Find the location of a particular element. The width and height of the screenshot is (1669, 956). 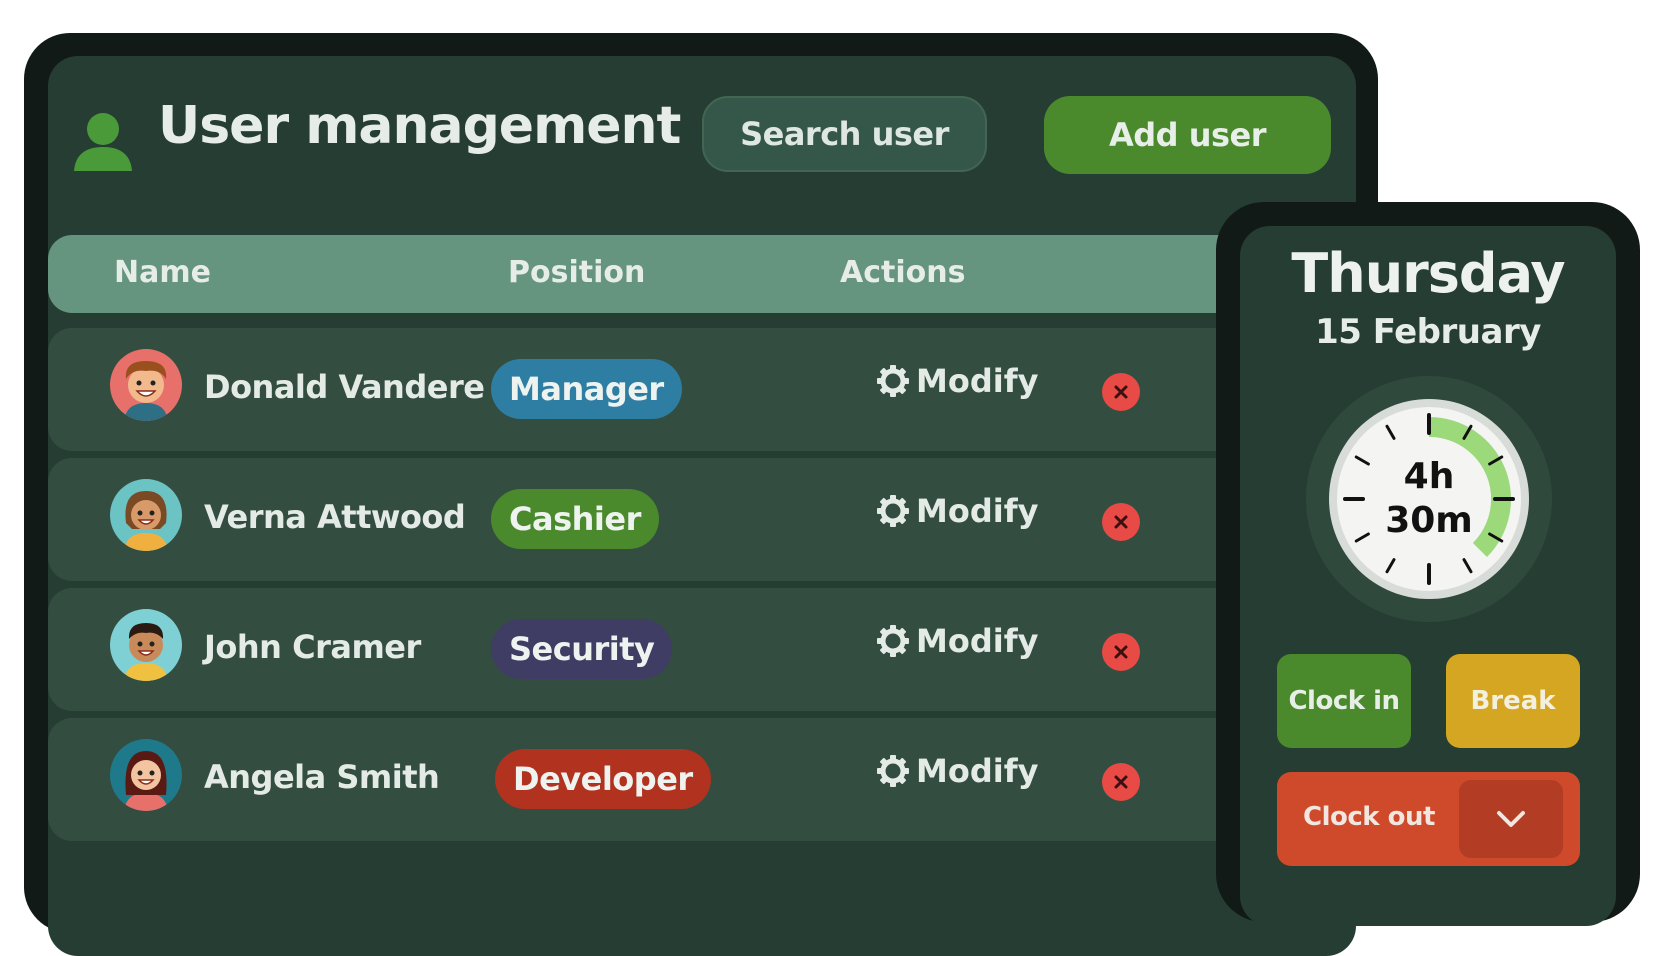

page-title: User management is located at coordinates (419, 126).